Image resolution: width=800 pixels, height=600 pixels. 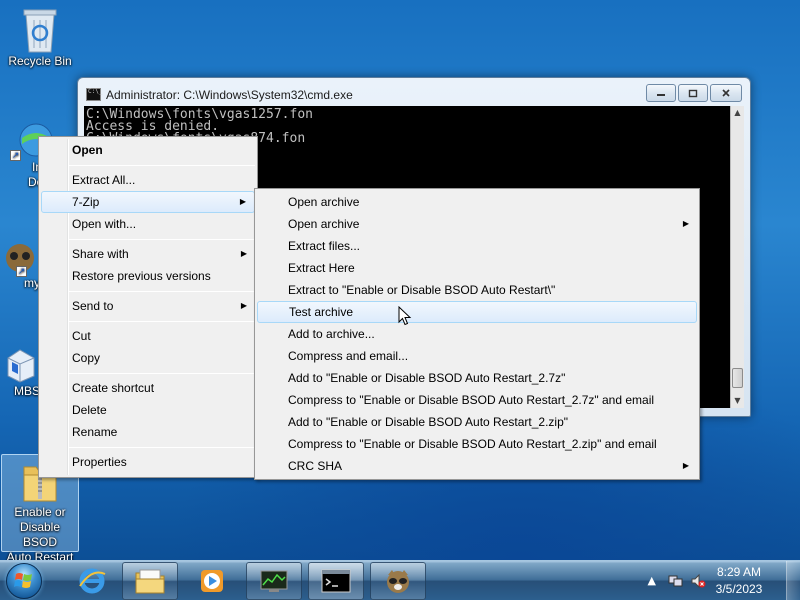 I want to click on menu-item-share-with: Share with ▶, so click(x=148, y=254).